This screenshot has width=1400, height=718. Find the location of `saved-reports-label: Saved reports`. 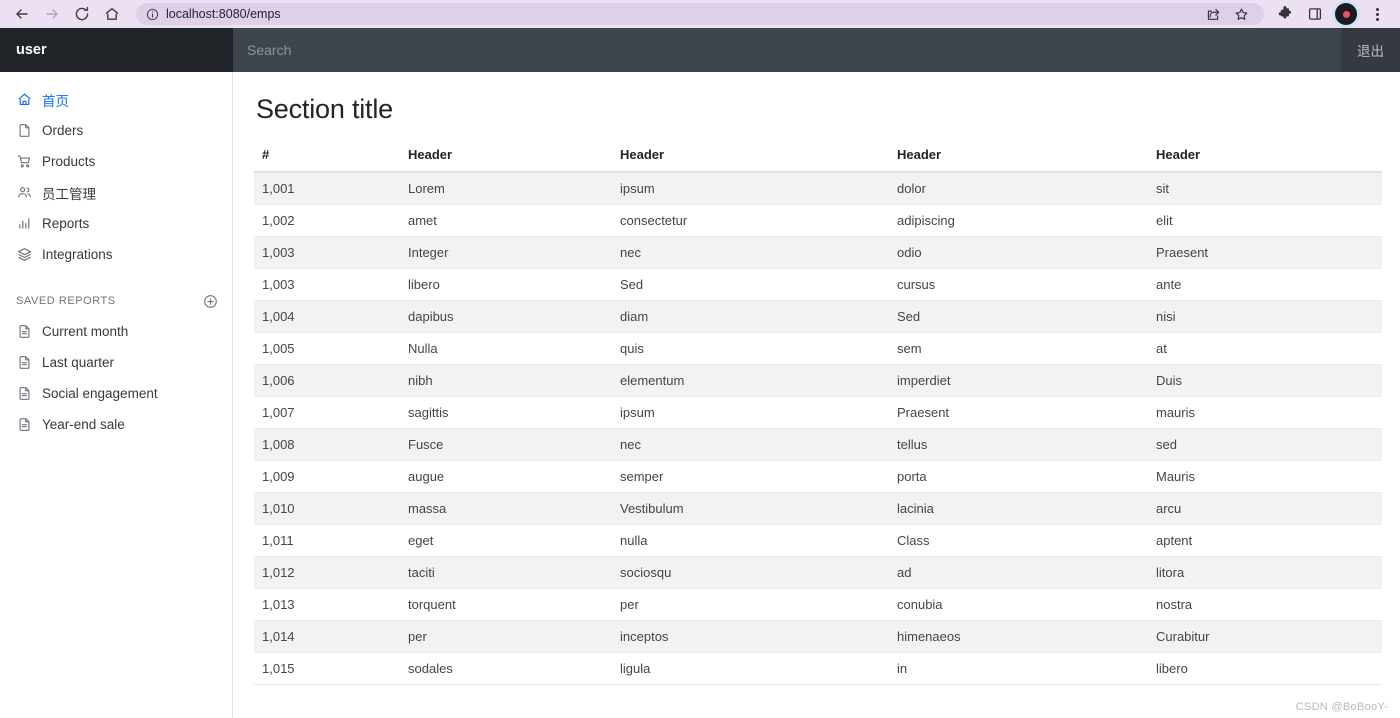

saved-reports-label: Saved reports is located at coordinates (66, 301).